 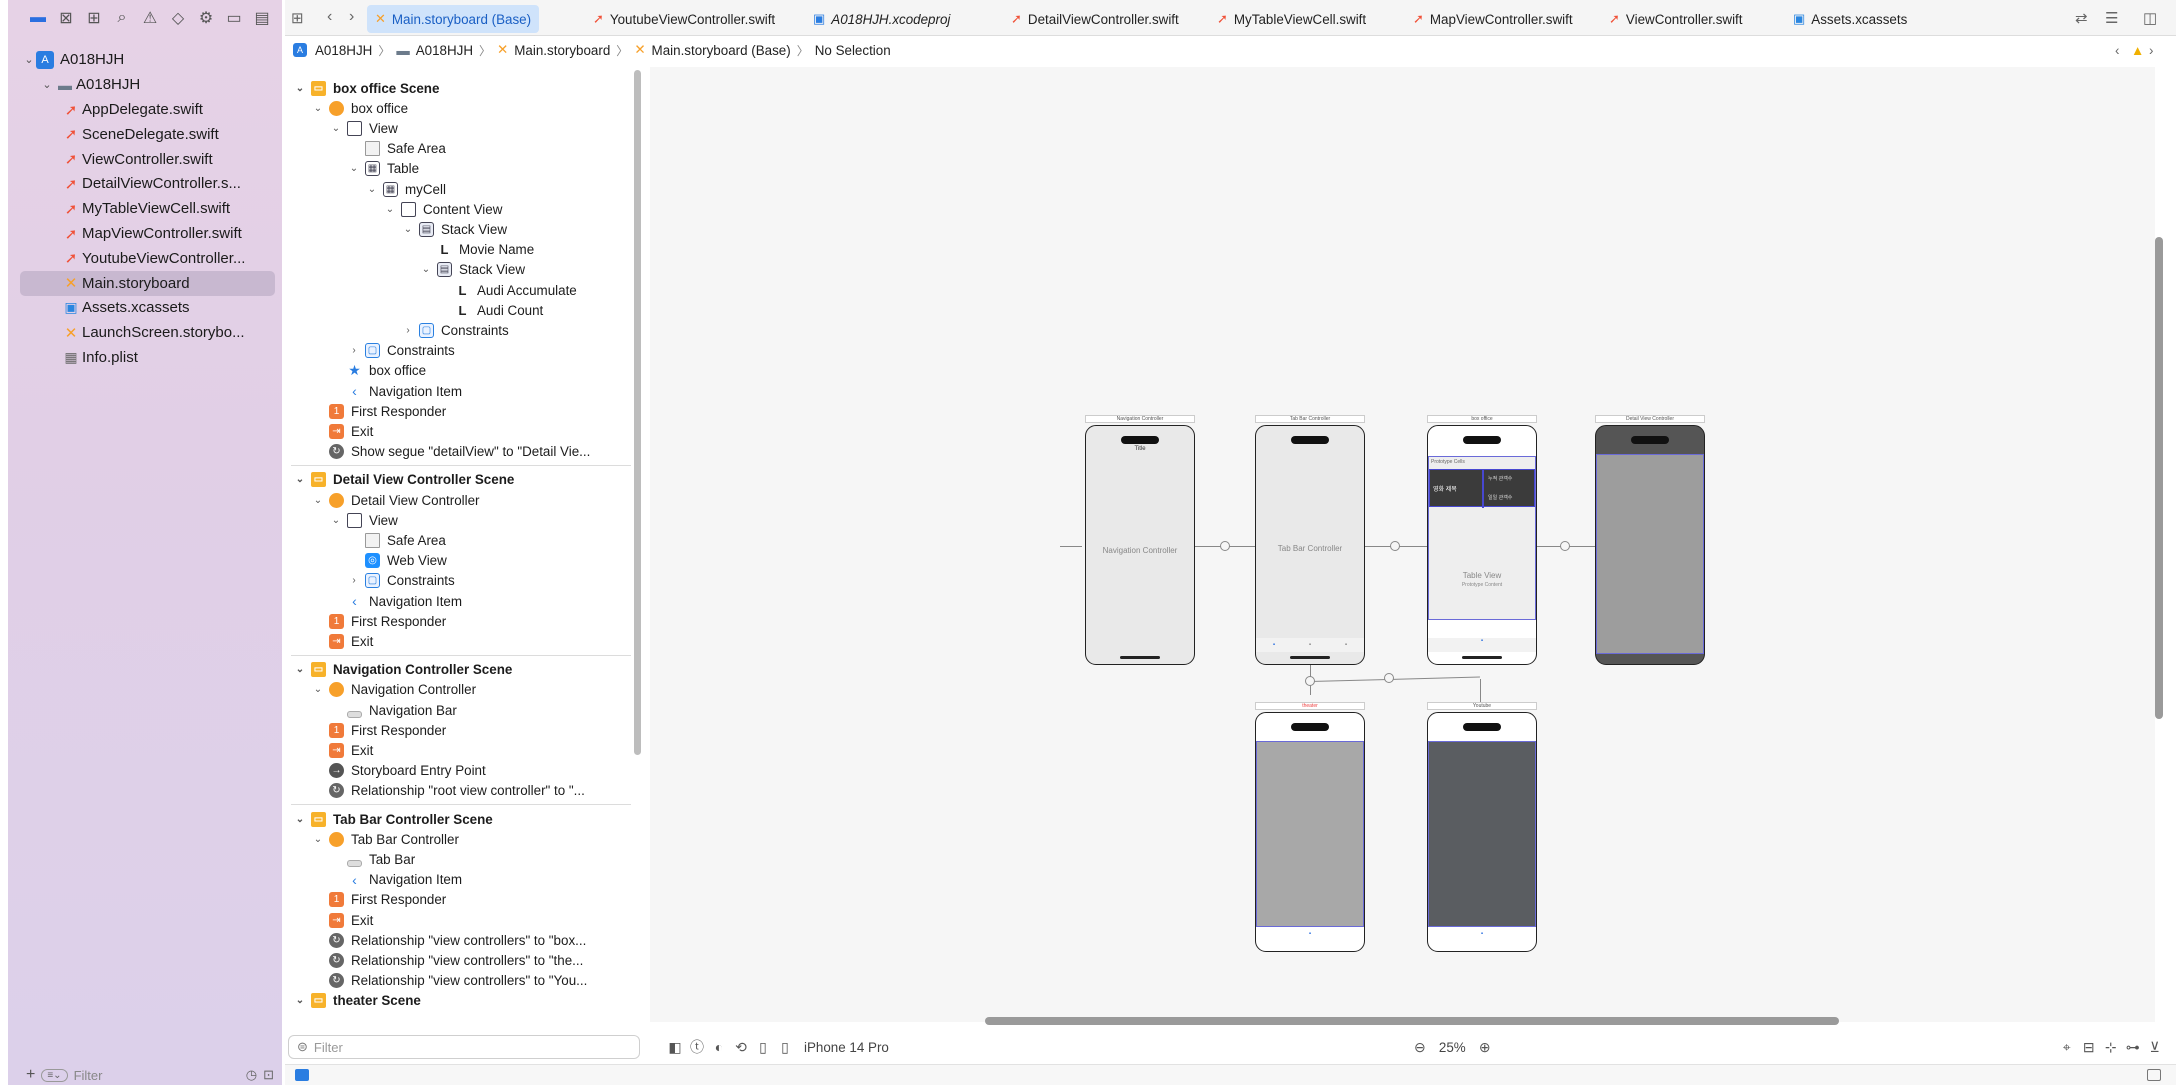 I want to click on outline-row: ★ box office, so click(x=377, y=371).